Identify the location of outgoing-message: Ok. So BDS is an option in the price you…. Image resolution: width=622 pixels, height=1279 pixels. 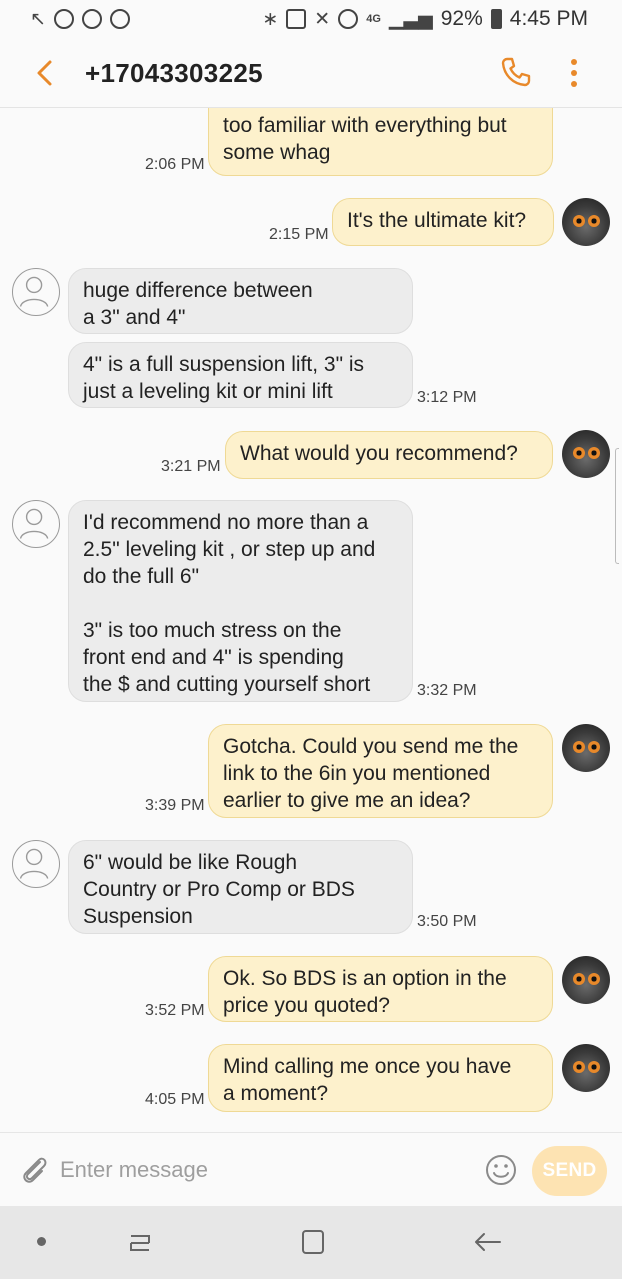
(380, 989).